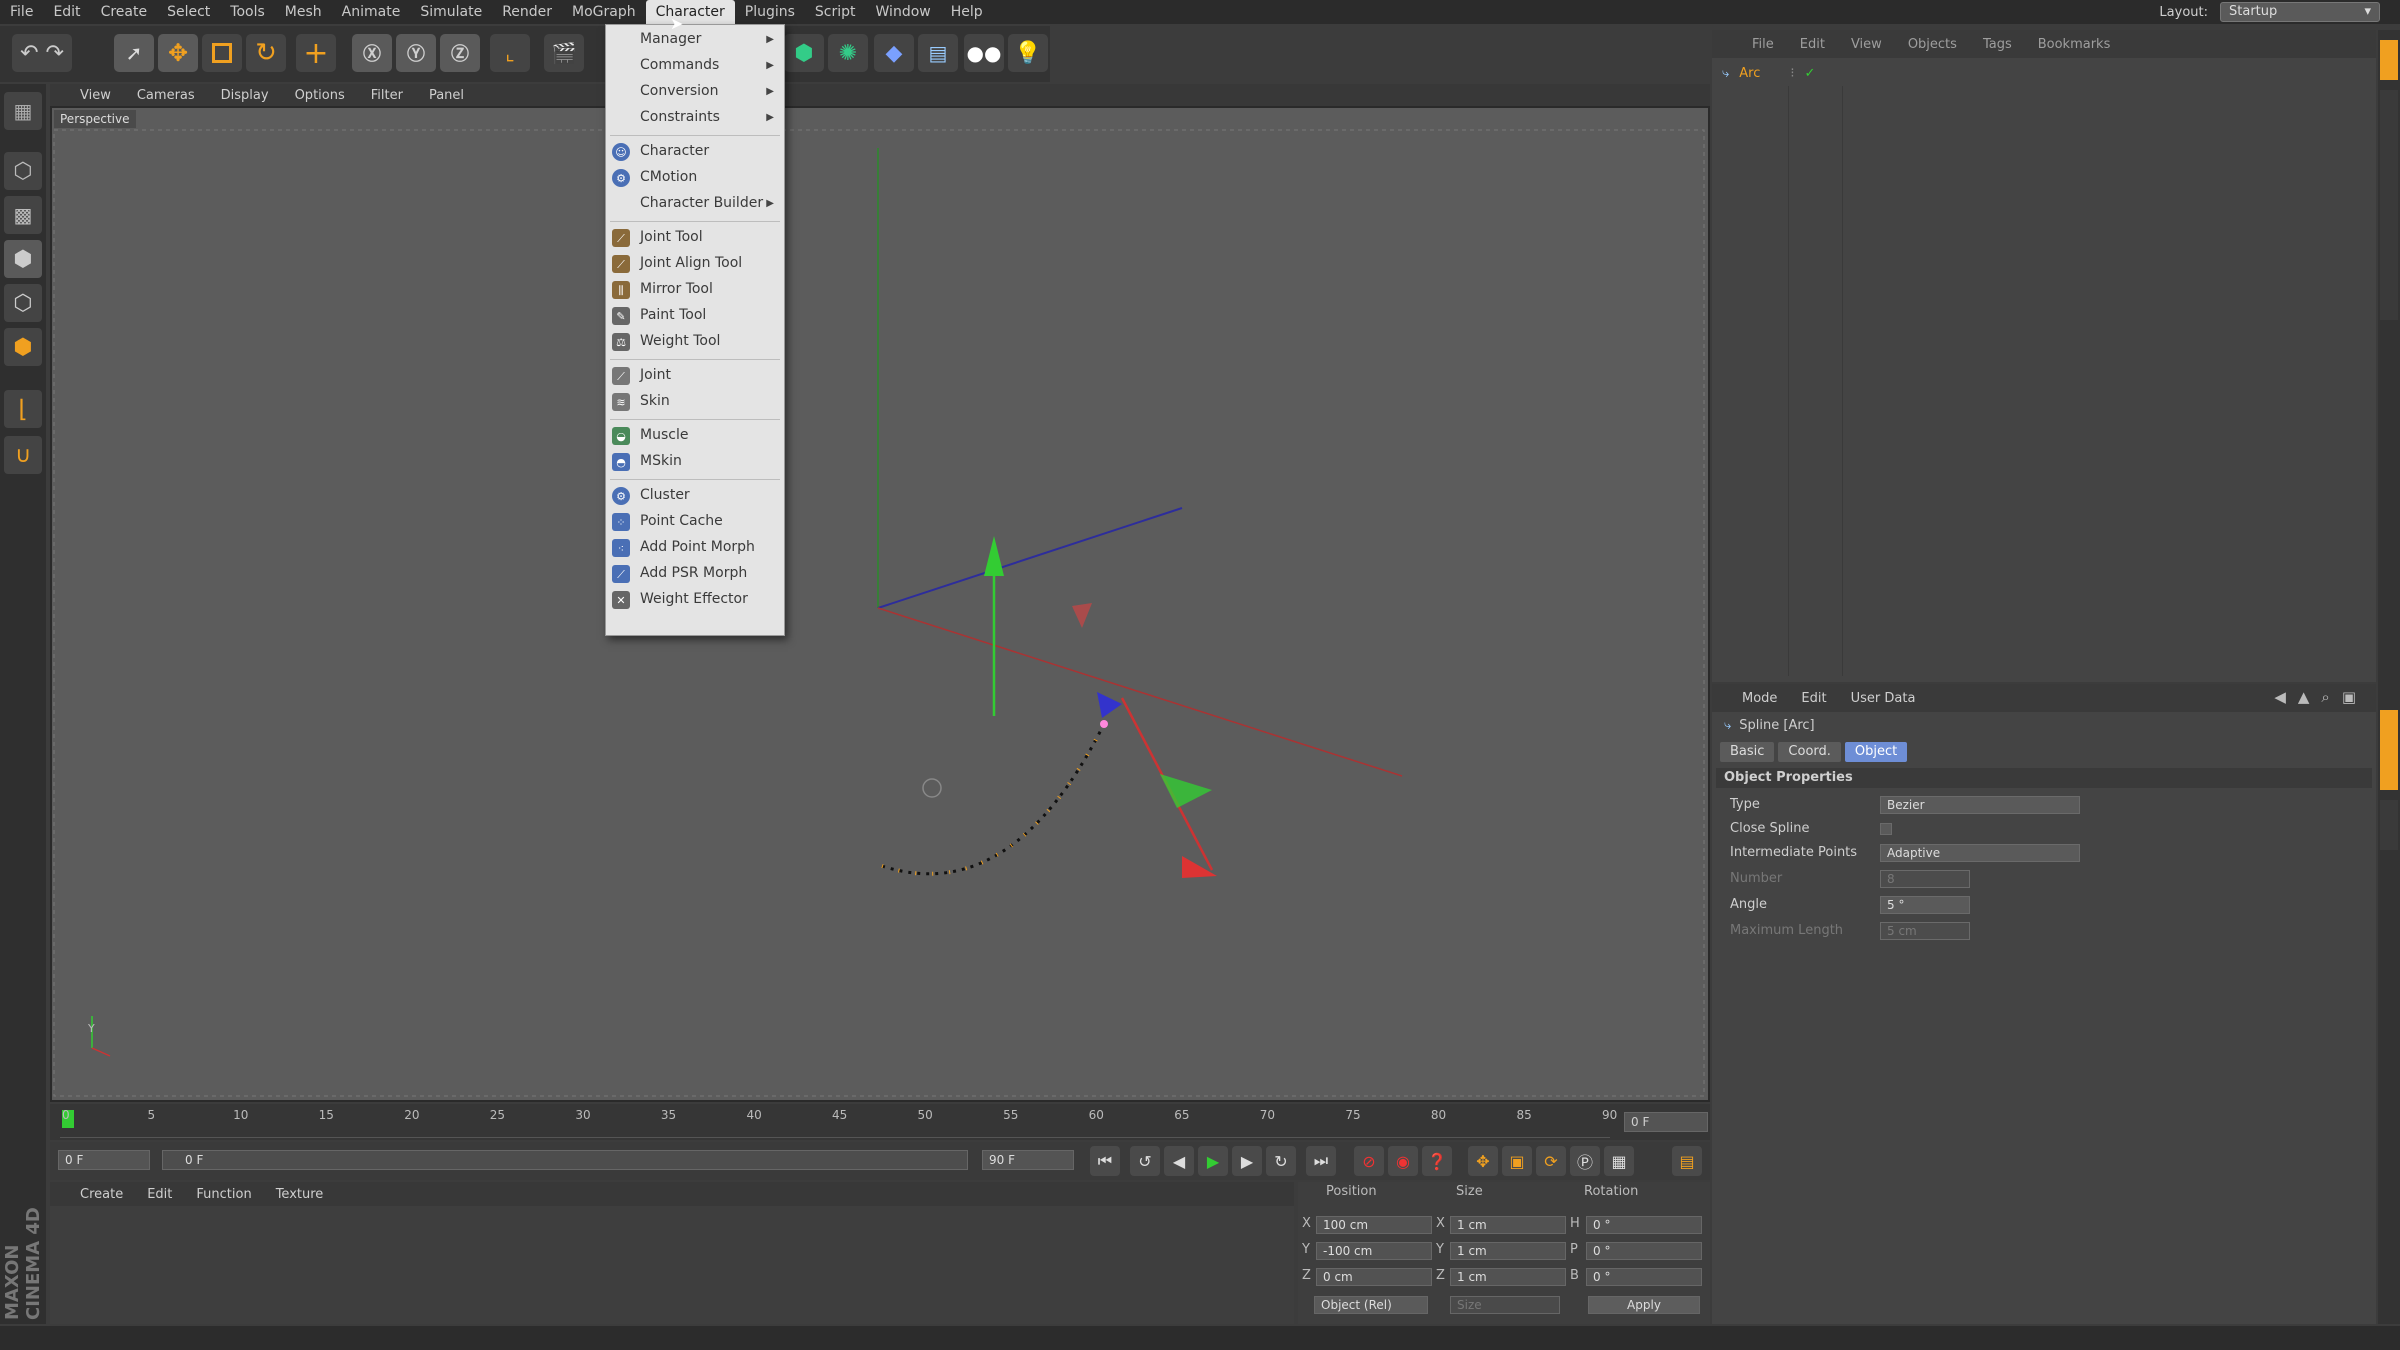 This screenshot has width=2400, height=1350. What do you see at coordinates (1374, 1277) in the screenshot?
I see `position-z-field: 0 cm` at bounding box center [1374, 1277].